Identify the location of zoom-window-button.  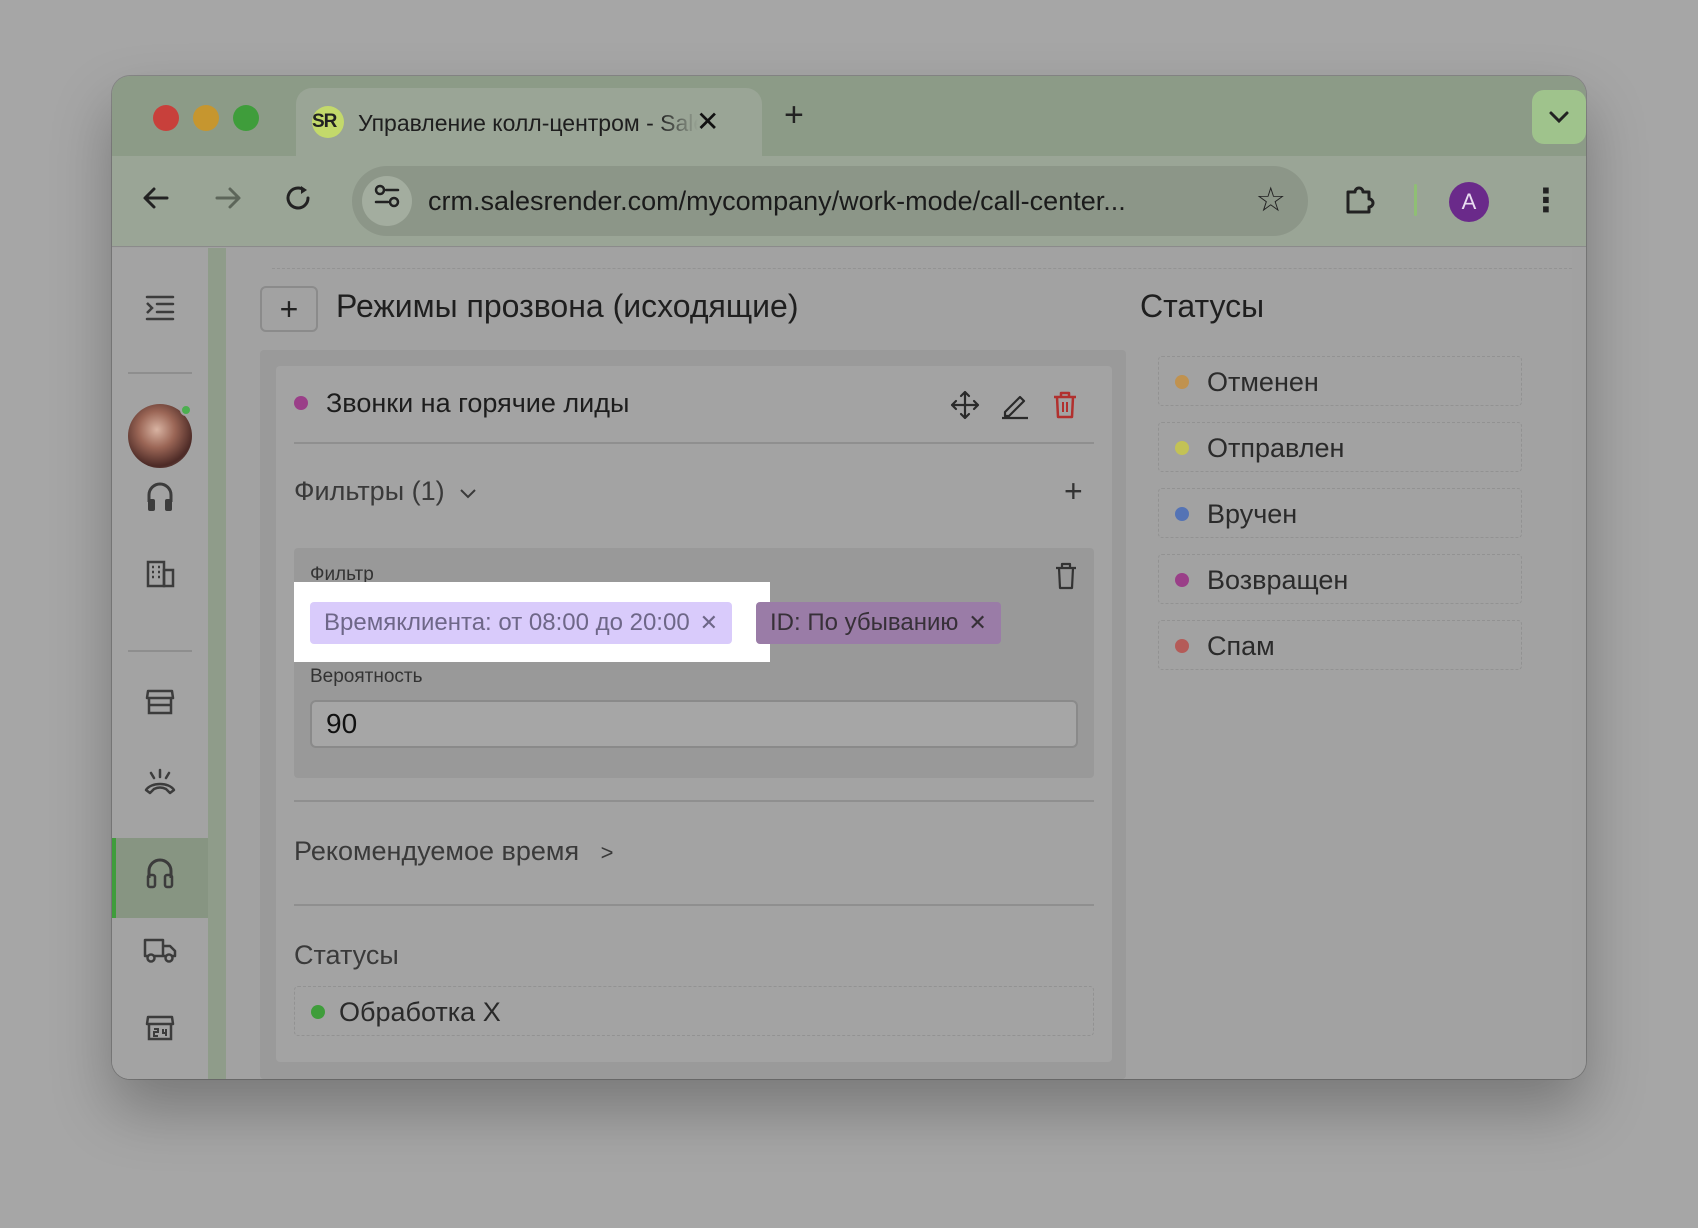
(246, 118).